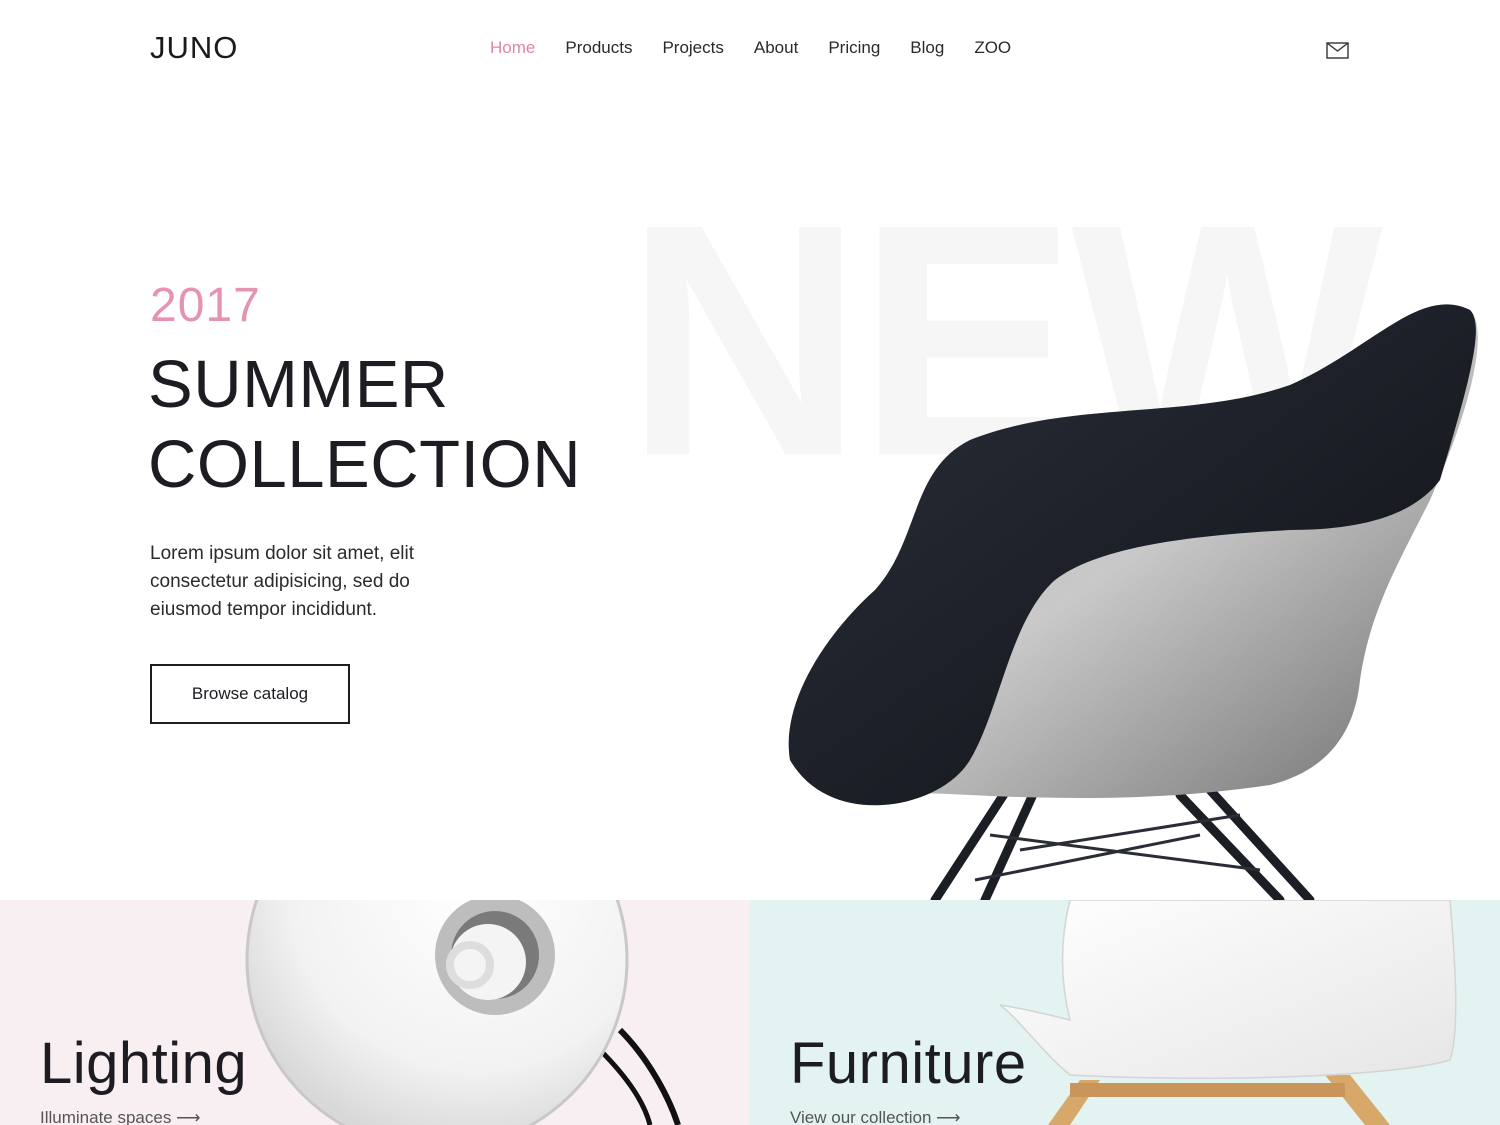  What do you see at coordinates (144, 1063) in the screenshot?
I see `category-title-lighting: Lighting` at bounding box center [144, 1063].